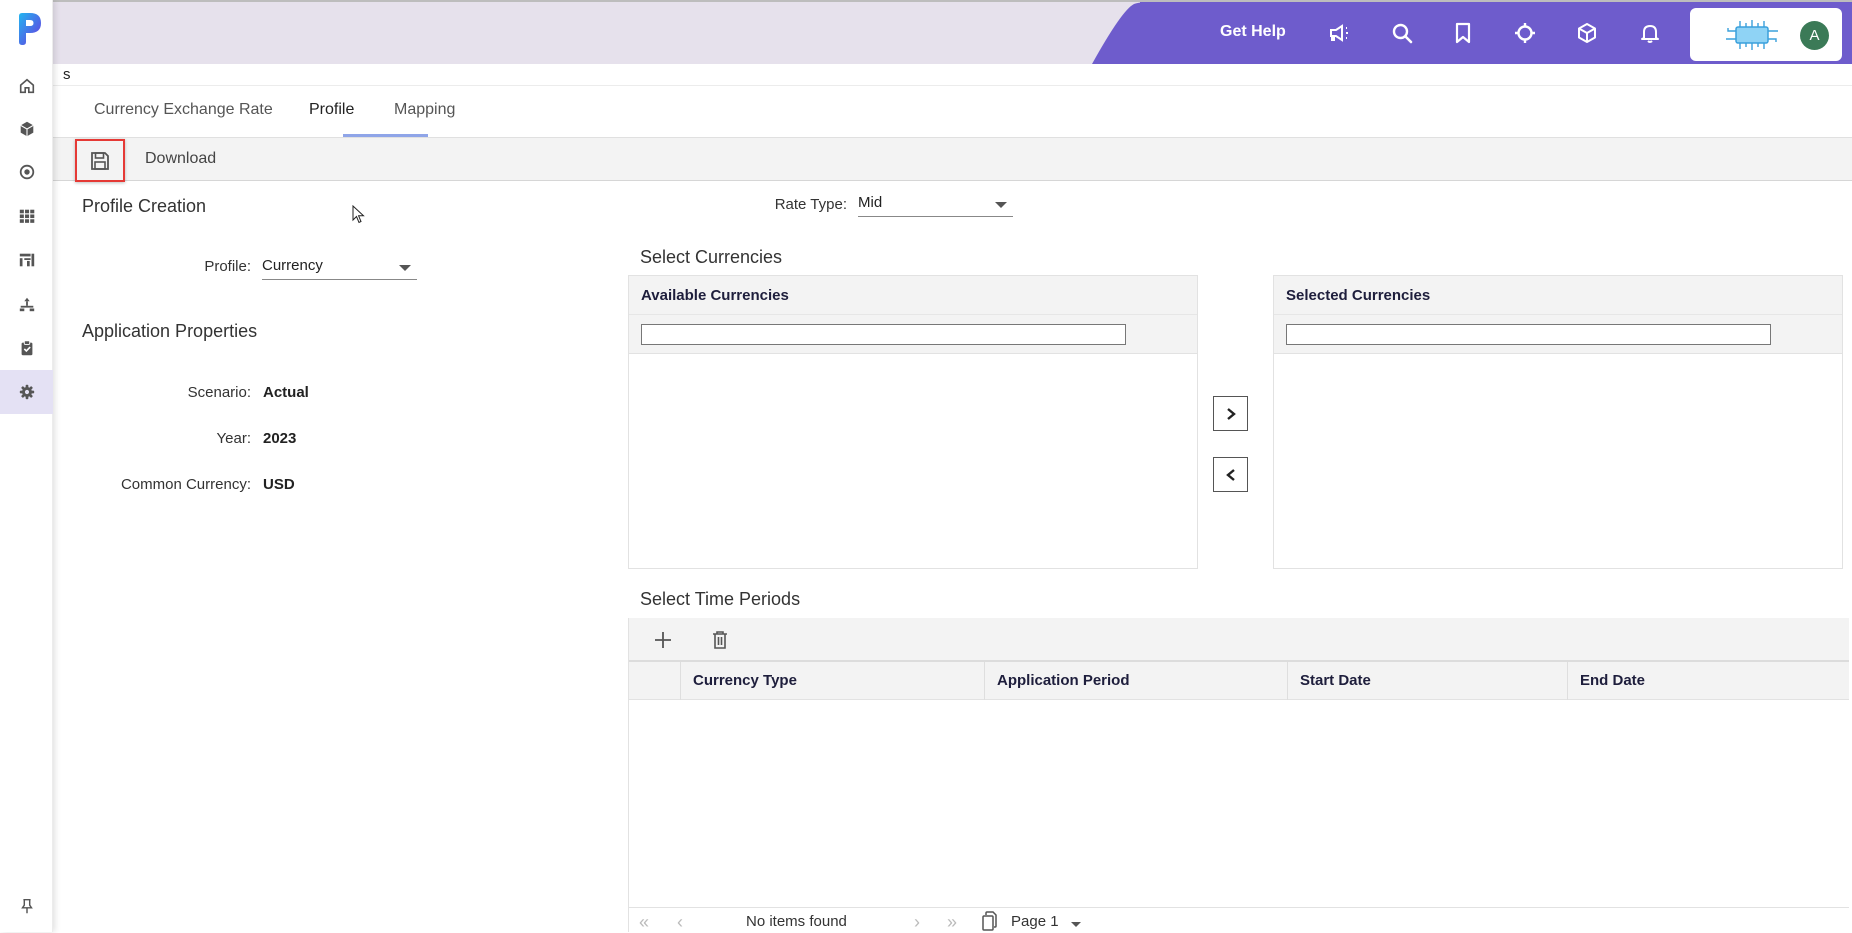 This screenshot has height=933, width=1852. Describe the element at coordinates (358, 214) in the screenshot. I see `mouse-cursor` at that location.